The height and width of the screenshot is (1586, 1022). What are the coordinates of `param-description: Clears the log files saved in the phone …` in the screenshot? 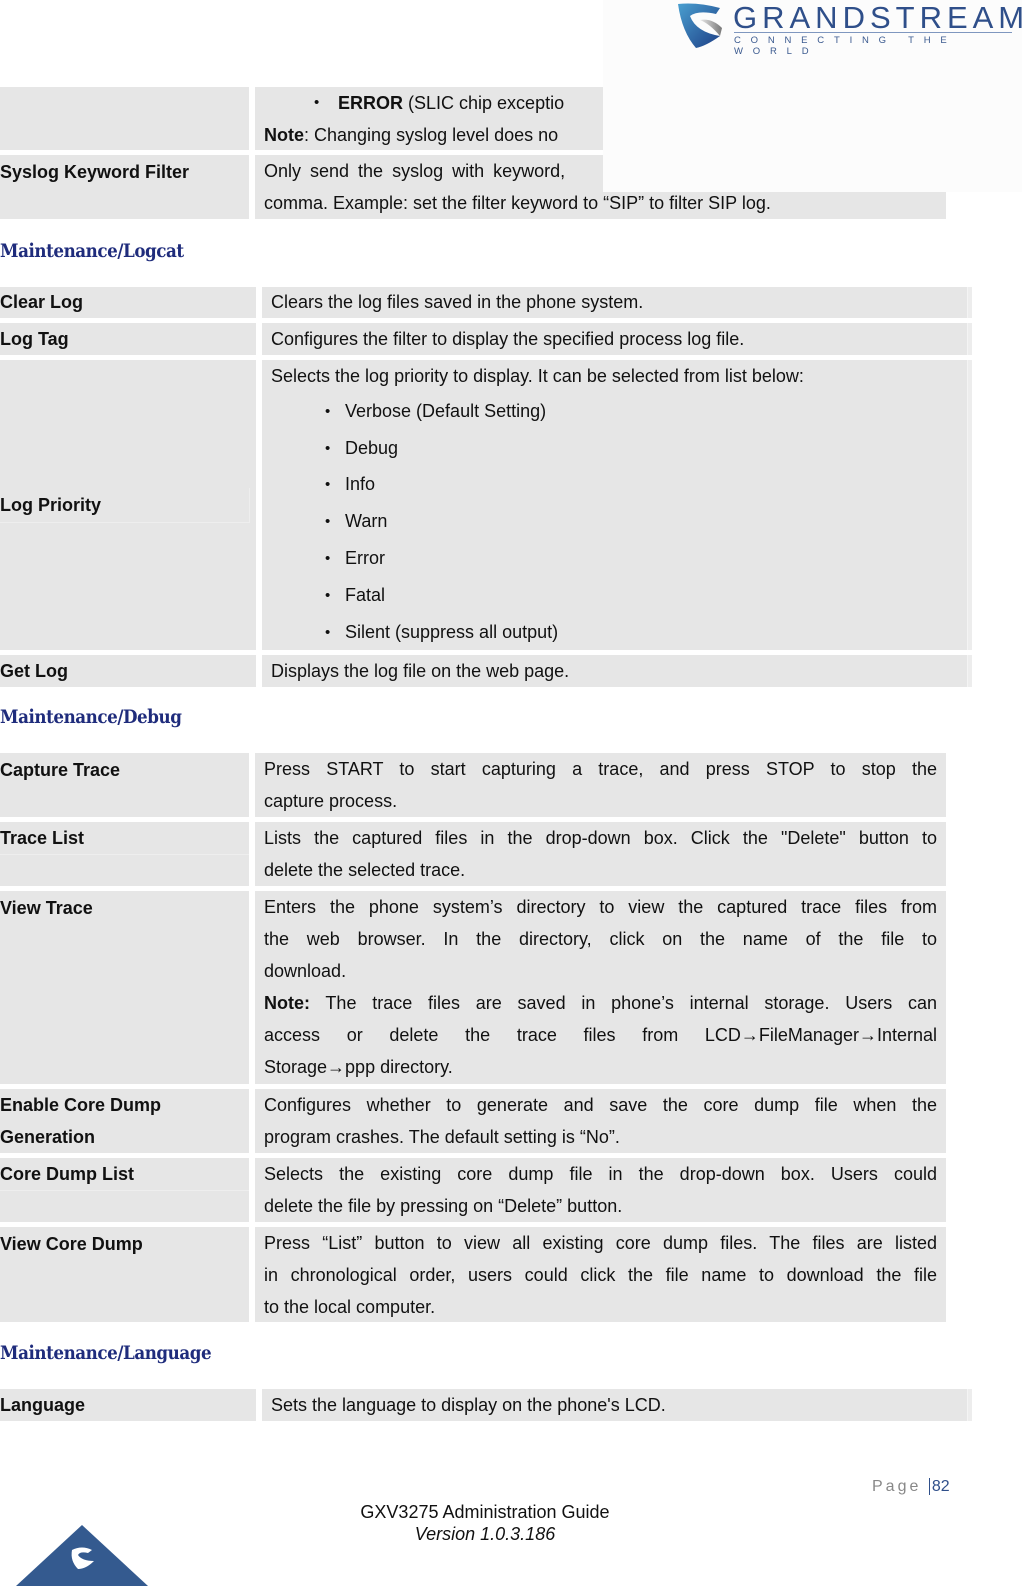 It's located at (617, 302).